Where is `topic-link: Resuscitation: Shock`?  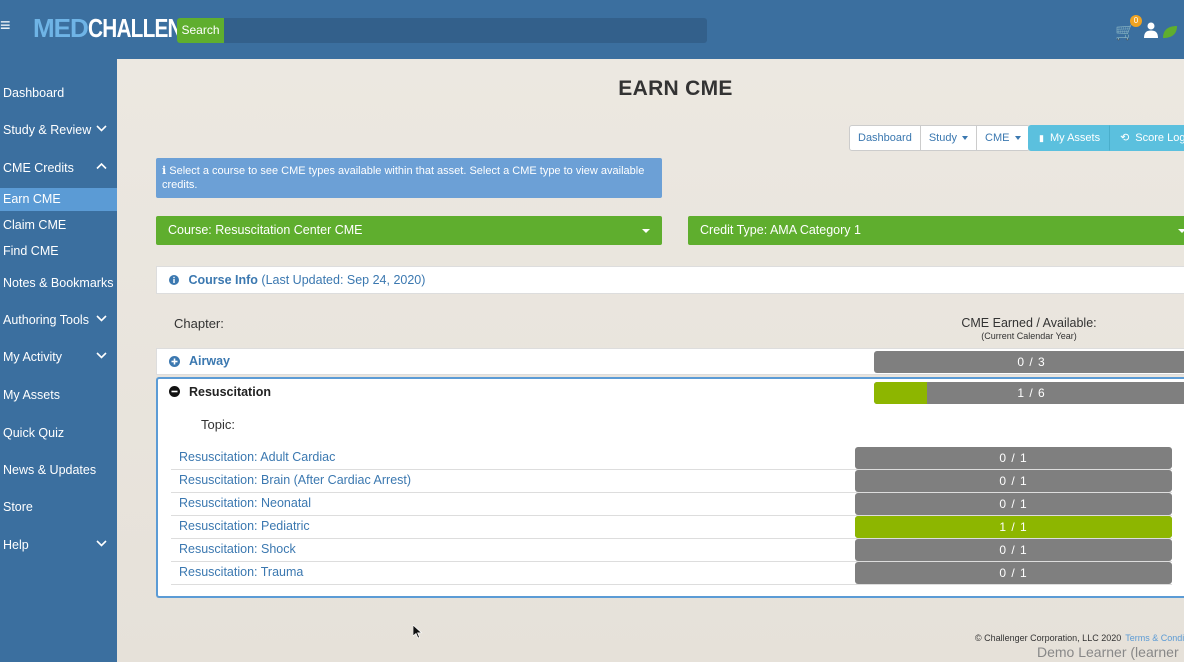
topic-link: Resuscitation: Shock is located at coordinates (237, 549).